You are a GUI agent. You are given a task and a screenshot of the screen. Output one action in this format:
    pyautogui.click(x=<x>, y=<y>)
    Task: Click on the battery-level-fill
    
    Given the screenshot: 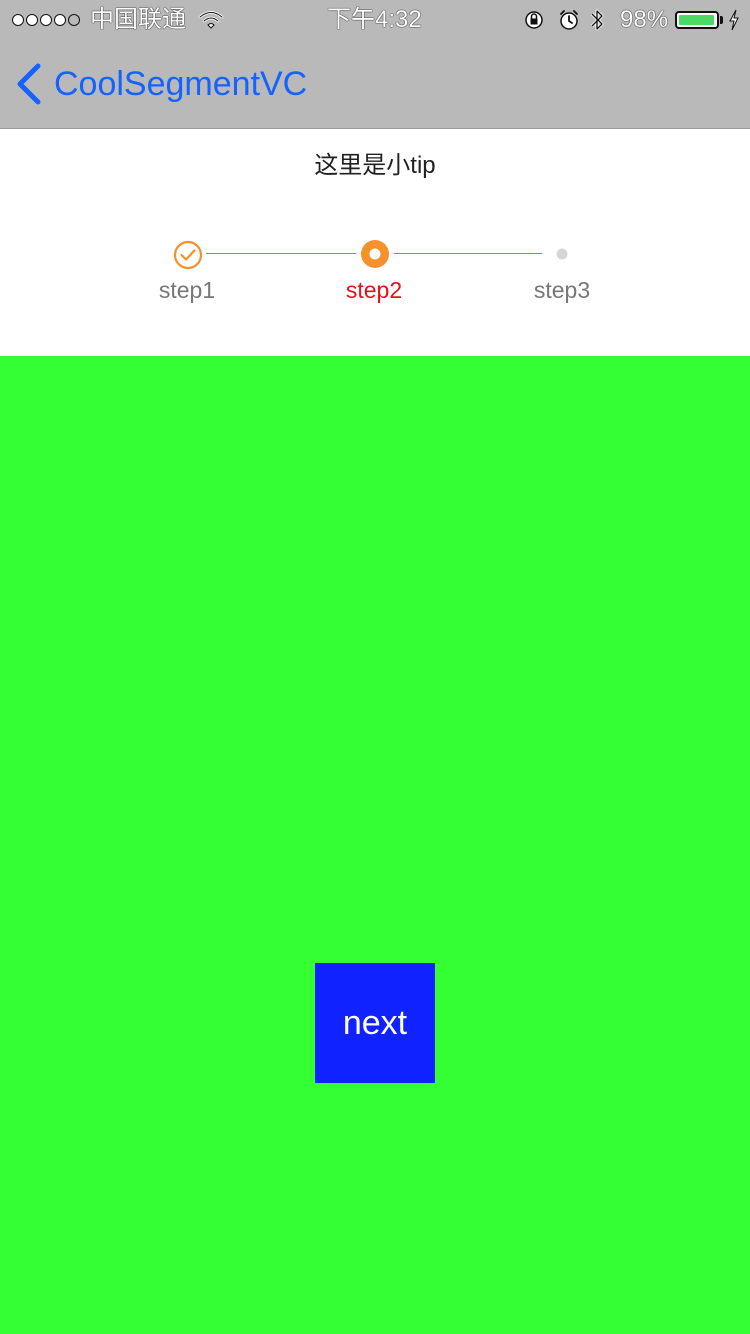 What is the action you would take?
    pyautogui.click(x=697, y=20)
    